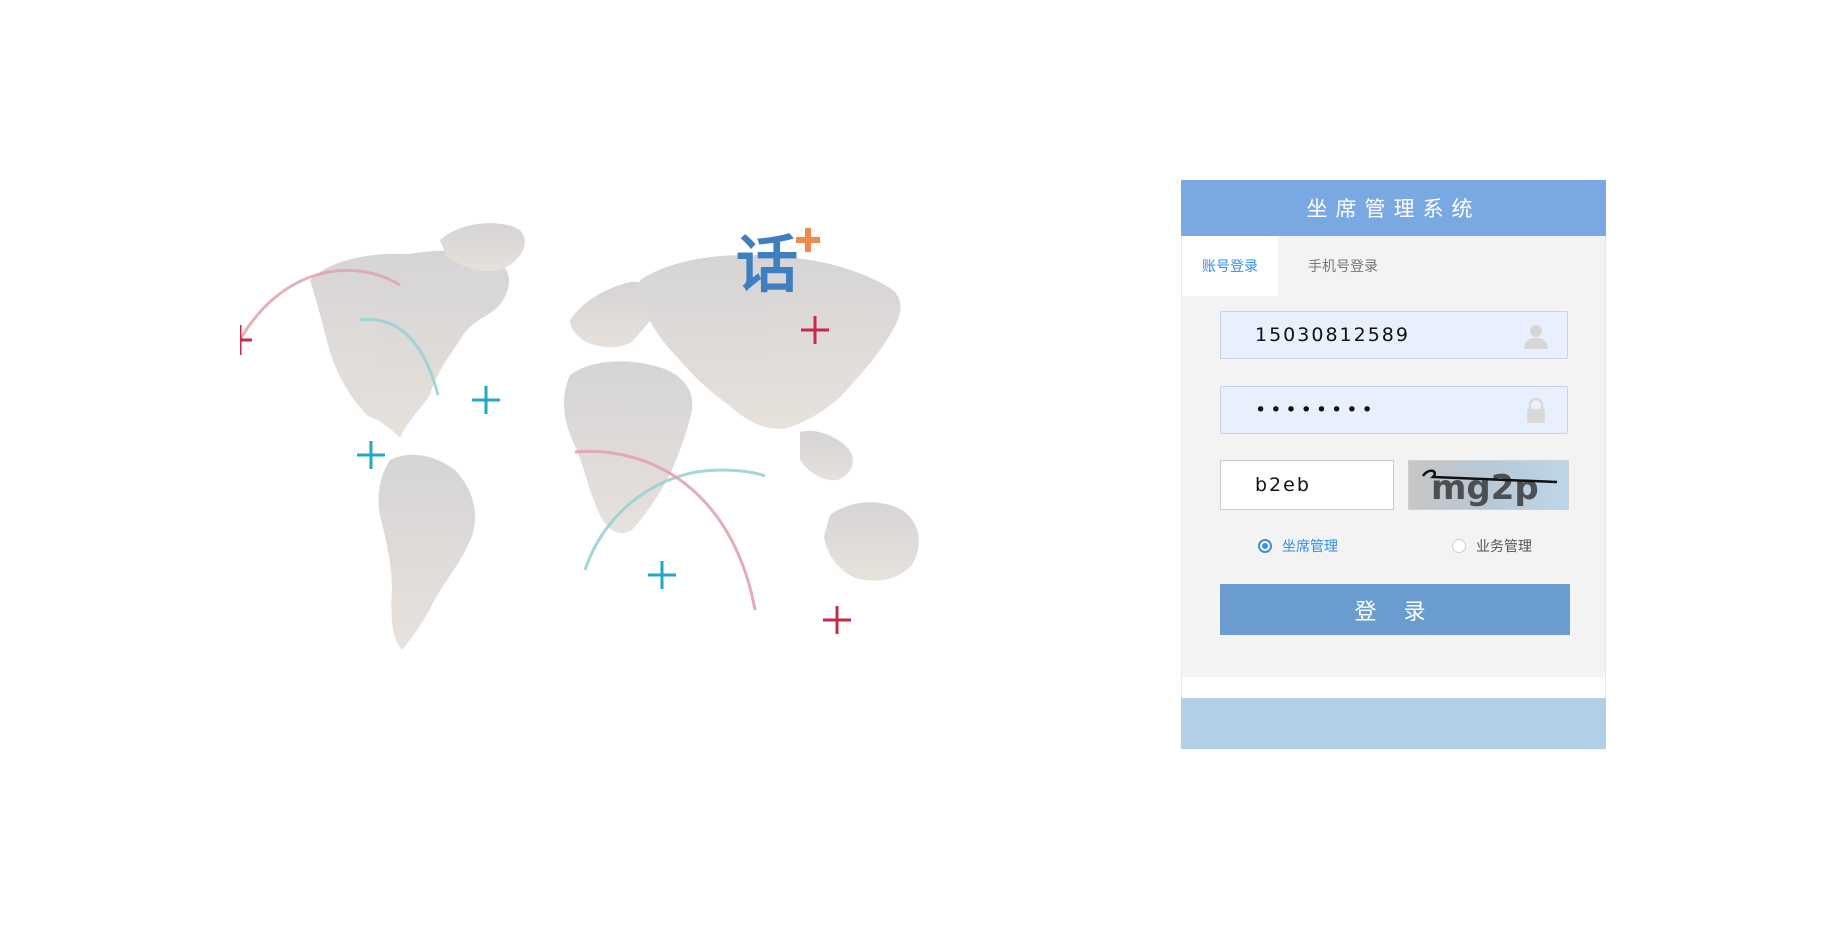 The image size is (1845, 925). I want to click on south-america-shape, so click(427, 552).